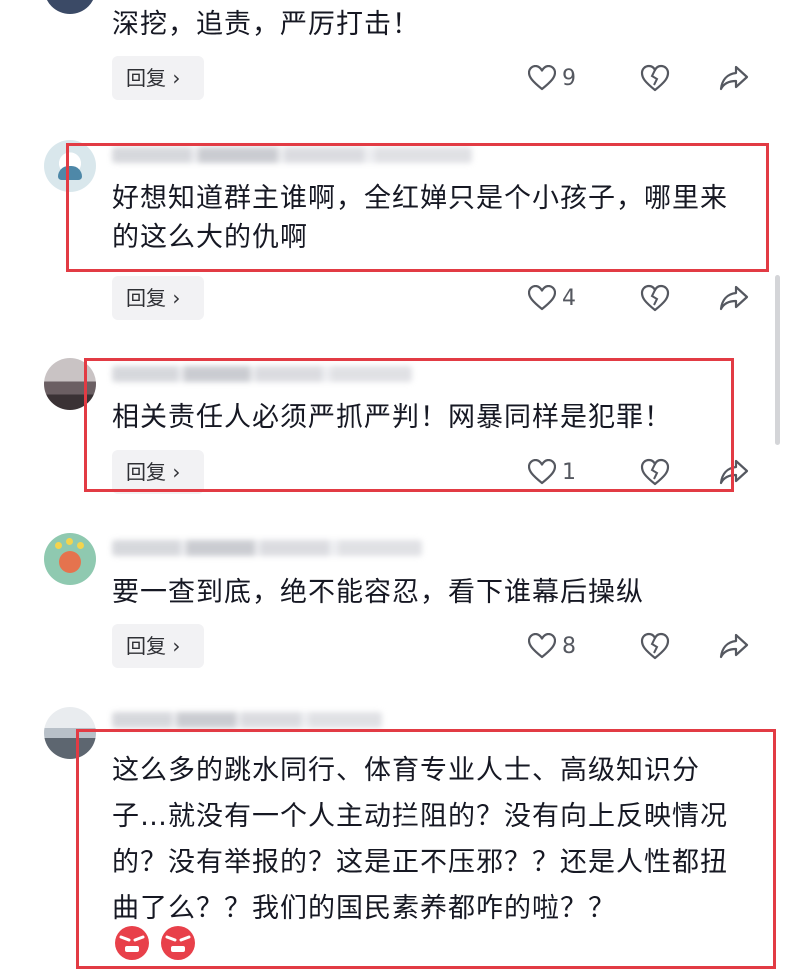 The height and width of the screenshot is (971, 793). What do you see at coordinates (569, 646) in the screenshot?
I see `like-count: 8` at bounding box center [569, 646].